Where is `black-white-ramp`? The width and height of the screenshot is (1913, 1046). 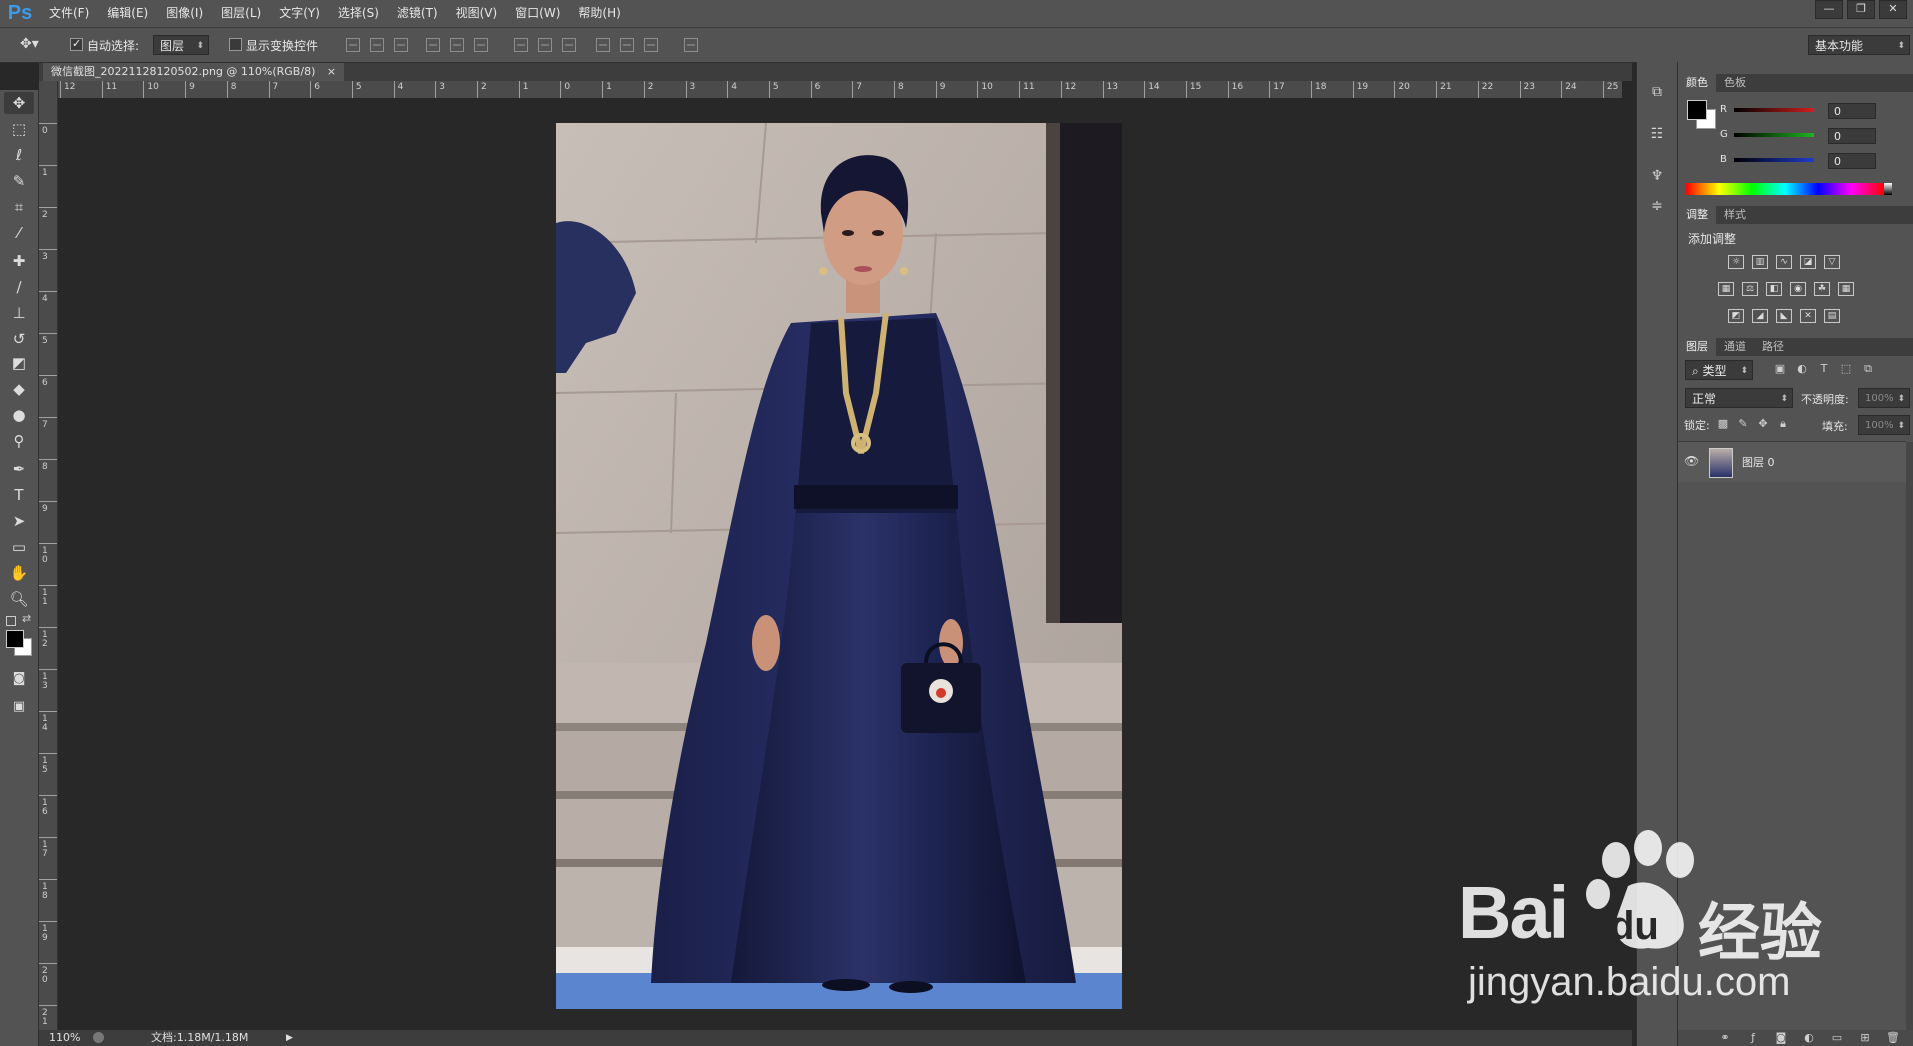
black-white-ramp is located at coordinates (1888, 189).